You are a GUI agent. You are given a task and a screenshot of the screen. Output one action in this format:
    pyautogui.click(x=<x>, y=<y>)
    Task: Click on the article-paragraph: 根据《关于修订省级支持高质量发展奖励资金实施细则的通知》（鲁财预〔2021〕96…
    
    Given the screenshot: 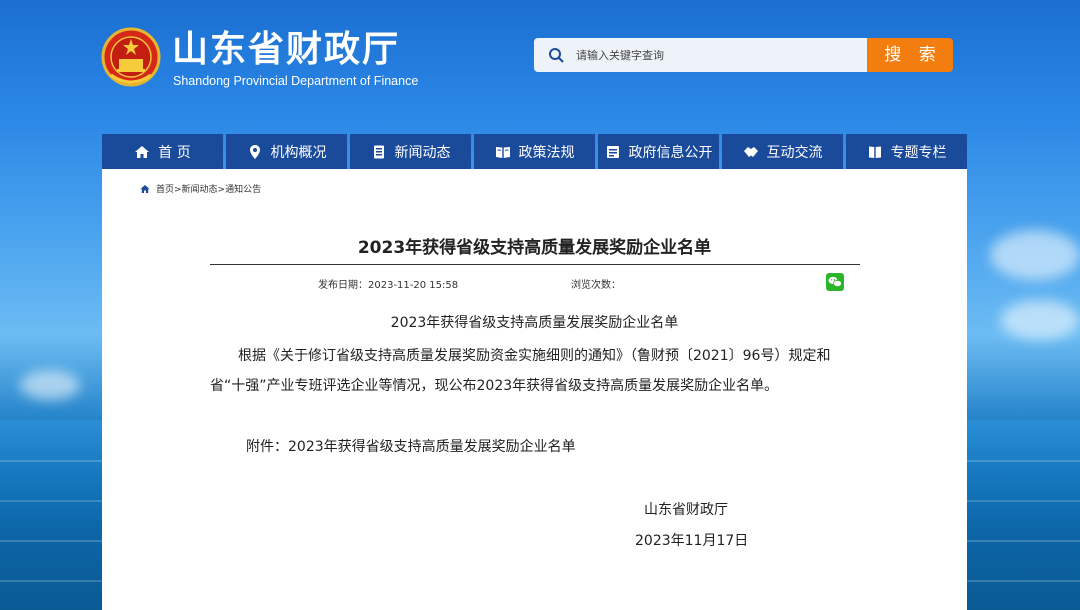 What is the action you would take?
    pyautogui.click(x=520, y=371)
    